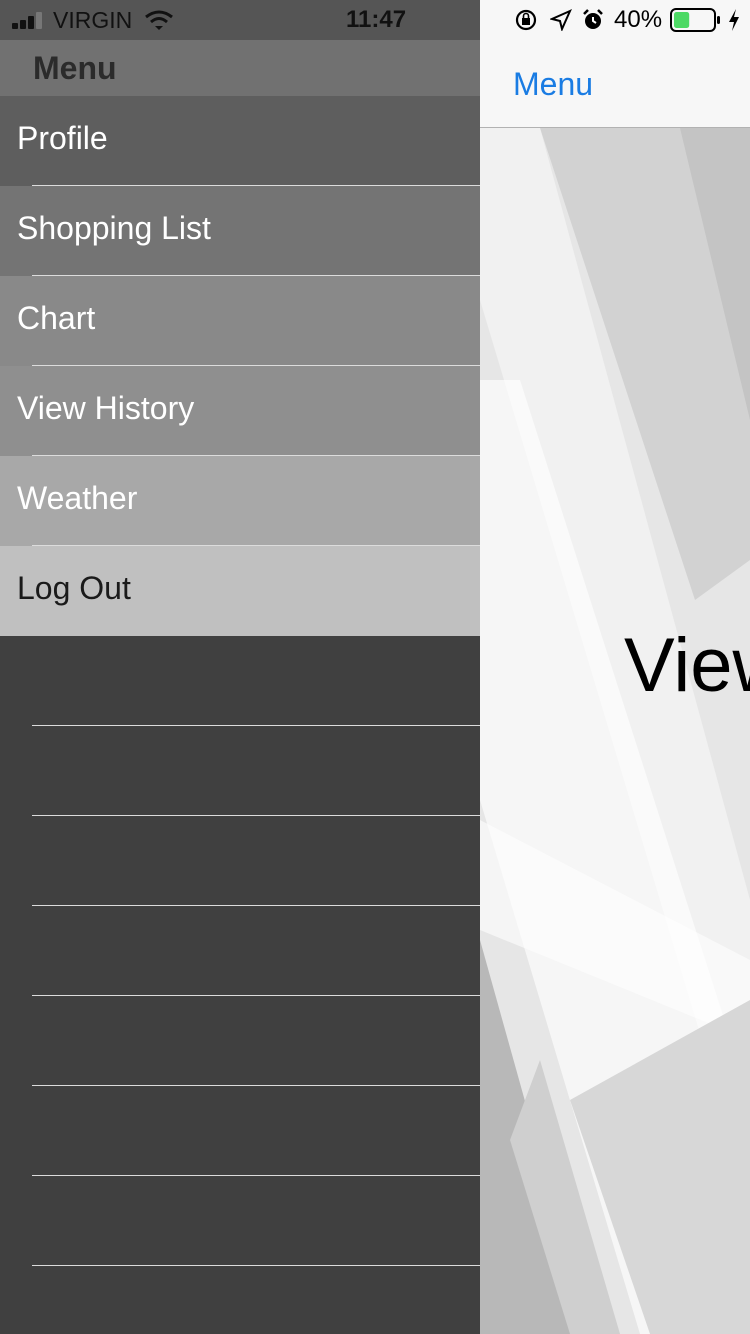 This screenshot has width=750, height=1334. I want to click on status-time: 11:47, so click(376, 19).